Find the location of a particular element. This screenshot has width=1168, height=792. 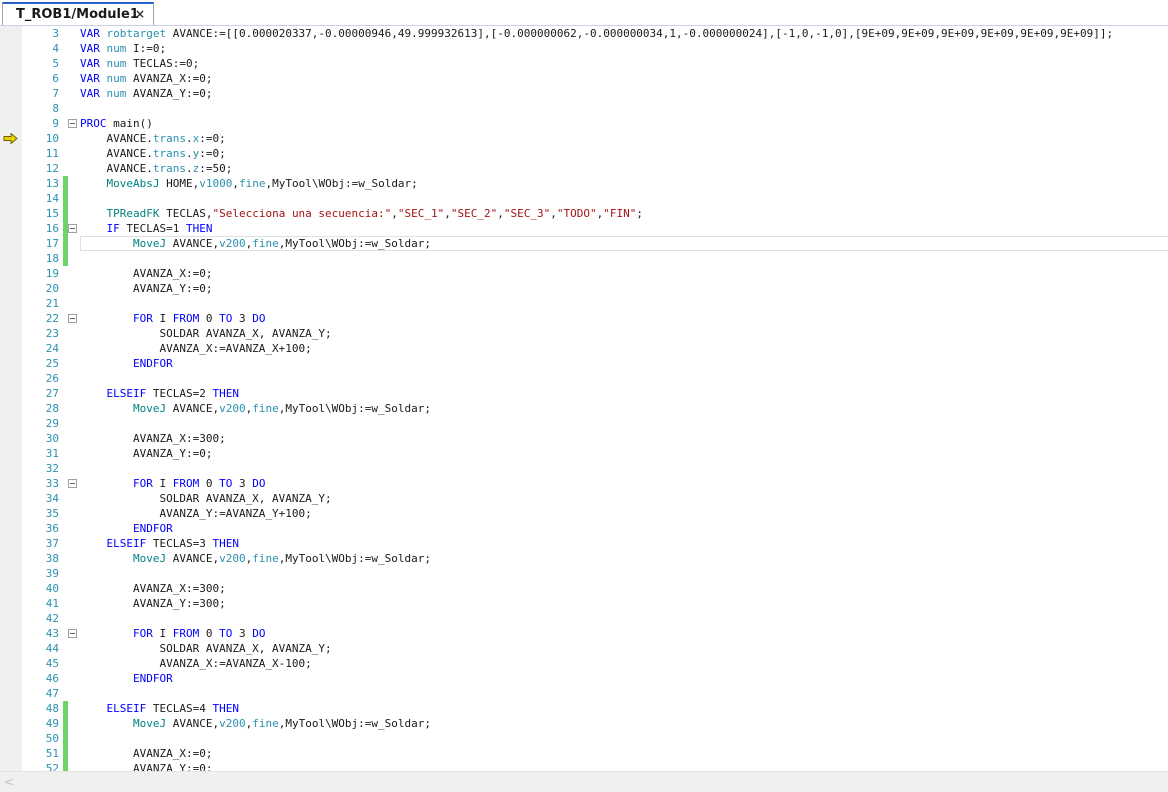

code-token: TECLAS:=0; is located at coordinates (163, 63).